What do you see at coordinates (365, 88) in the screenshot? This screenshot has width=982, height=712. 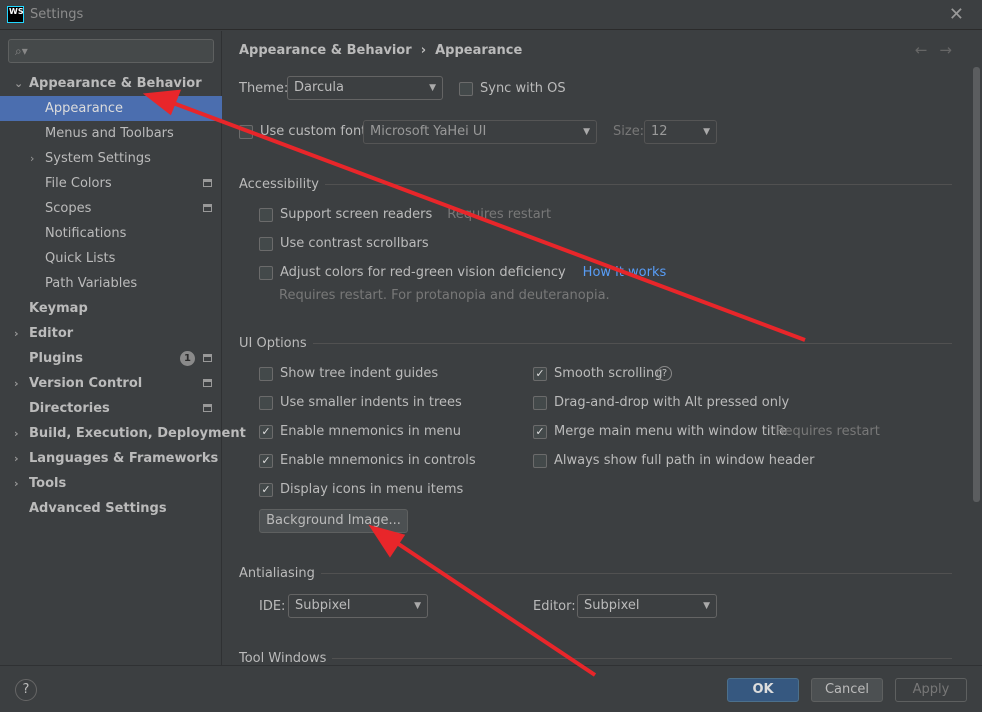 I see `theme-select: Darcula ▼` at bounding box center [365, 88].